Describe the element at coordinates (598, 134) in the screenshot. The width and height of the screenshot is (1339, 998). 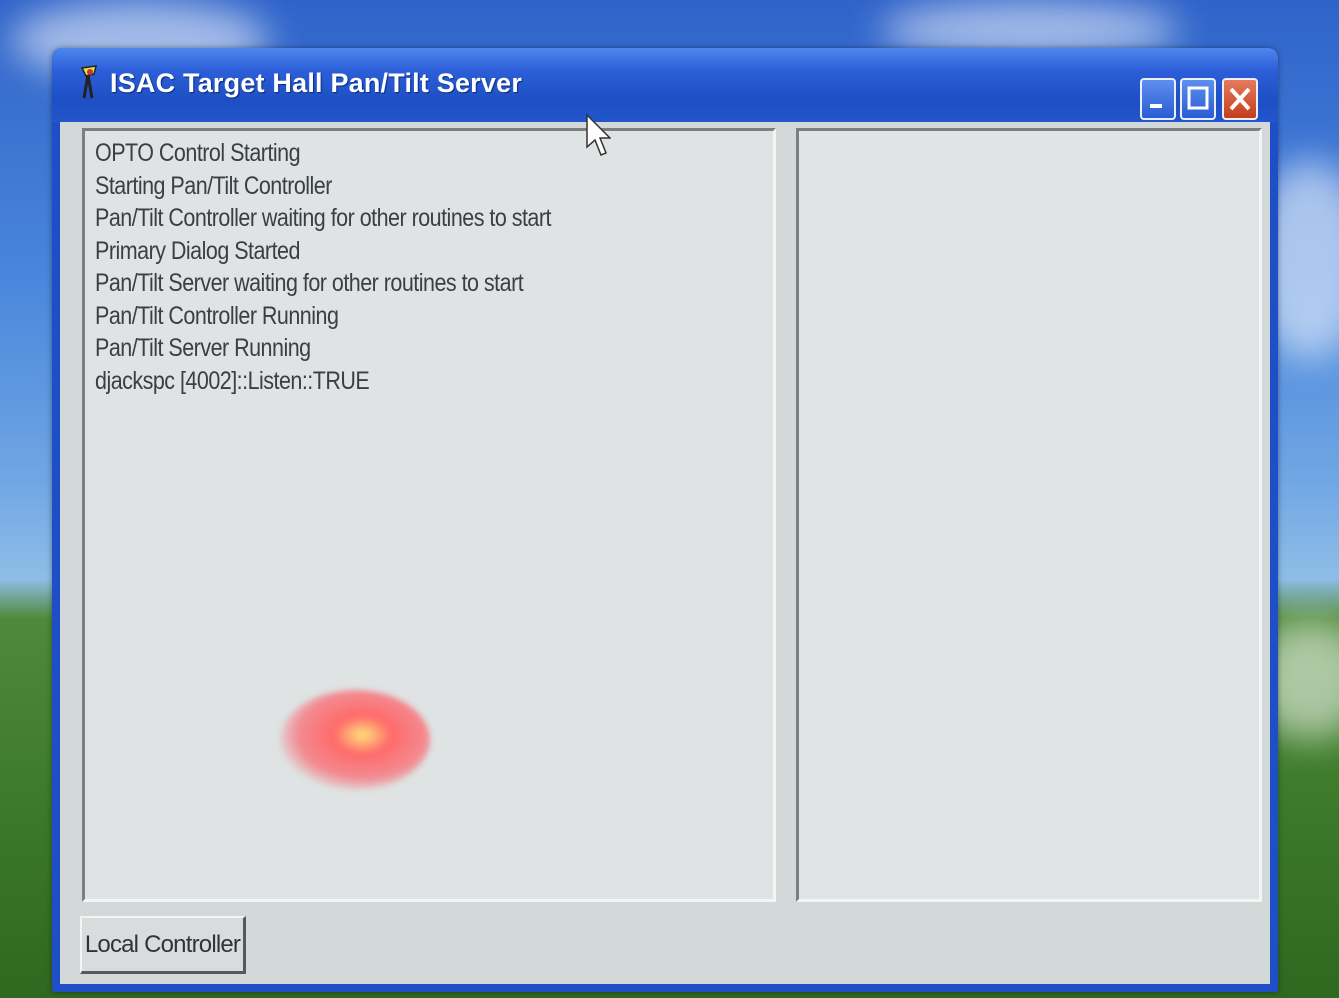
I see `mouse-pointer-icon` at that location.